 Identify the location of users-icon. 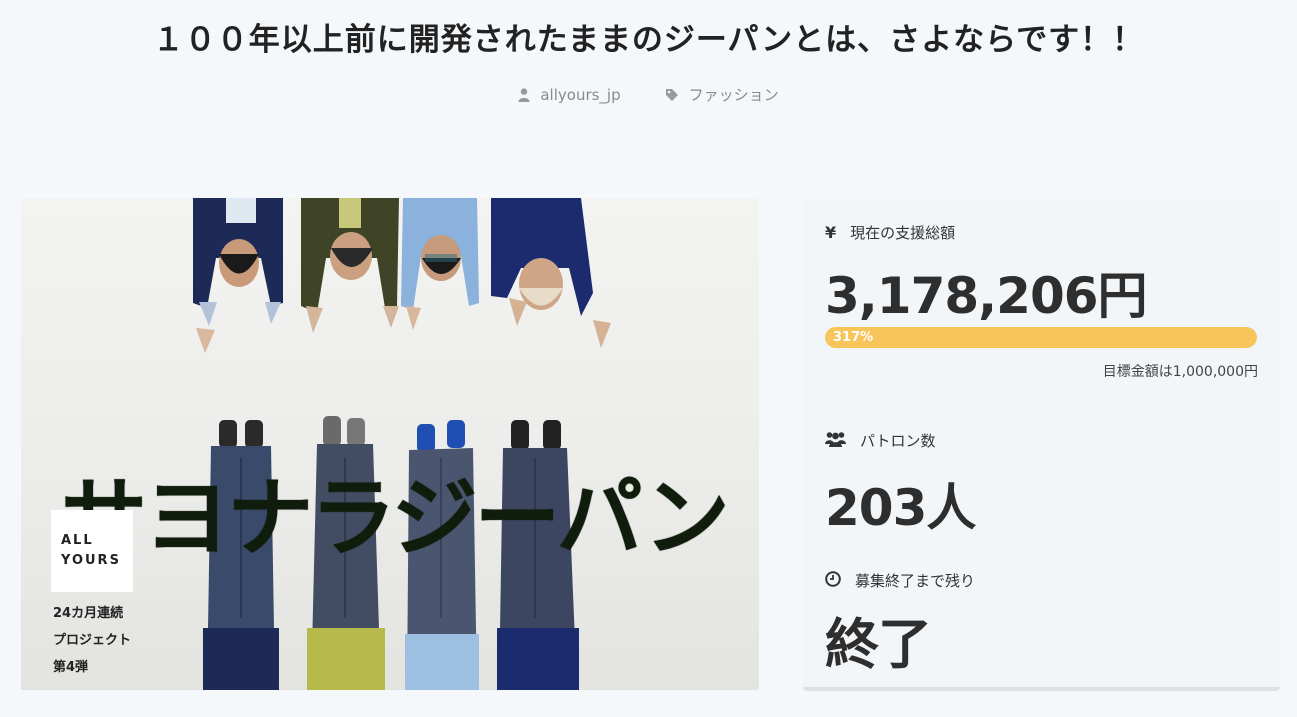
(835, 441).